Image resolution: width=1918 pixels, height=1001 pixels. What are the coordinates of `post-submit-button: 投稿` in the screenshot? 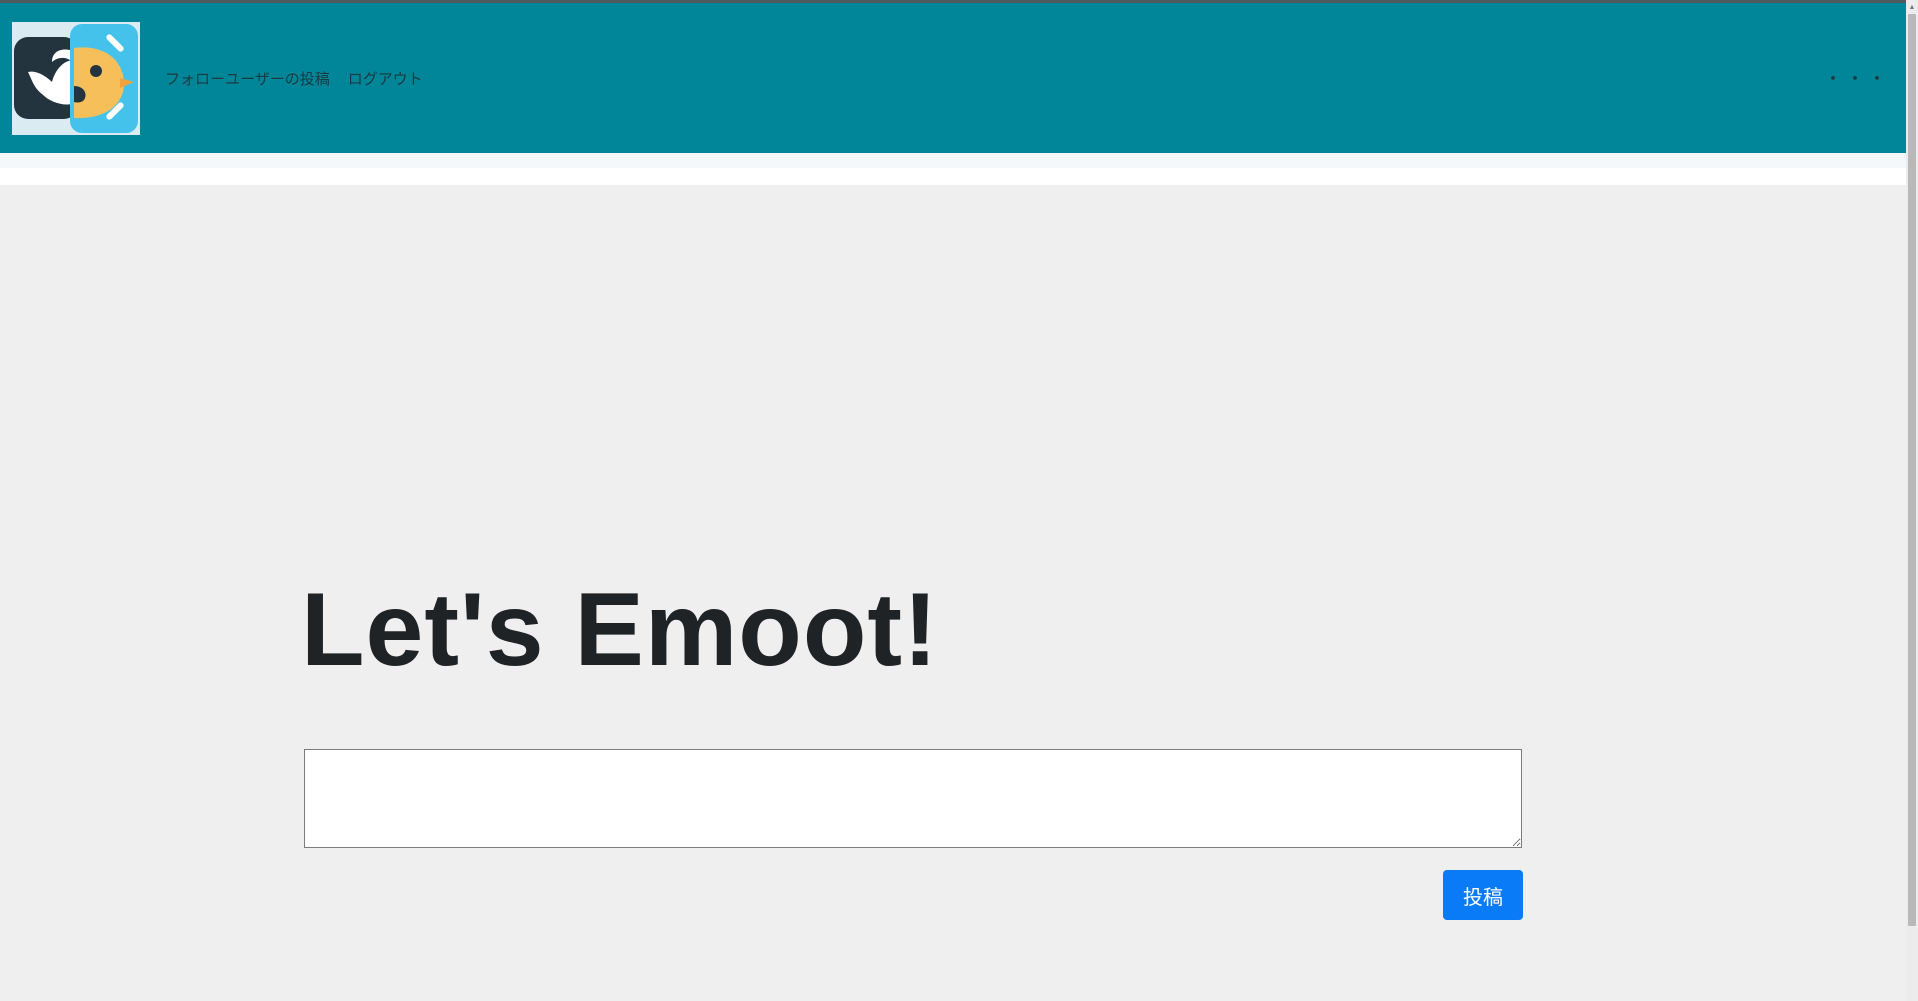 It's located at (1483, 895).